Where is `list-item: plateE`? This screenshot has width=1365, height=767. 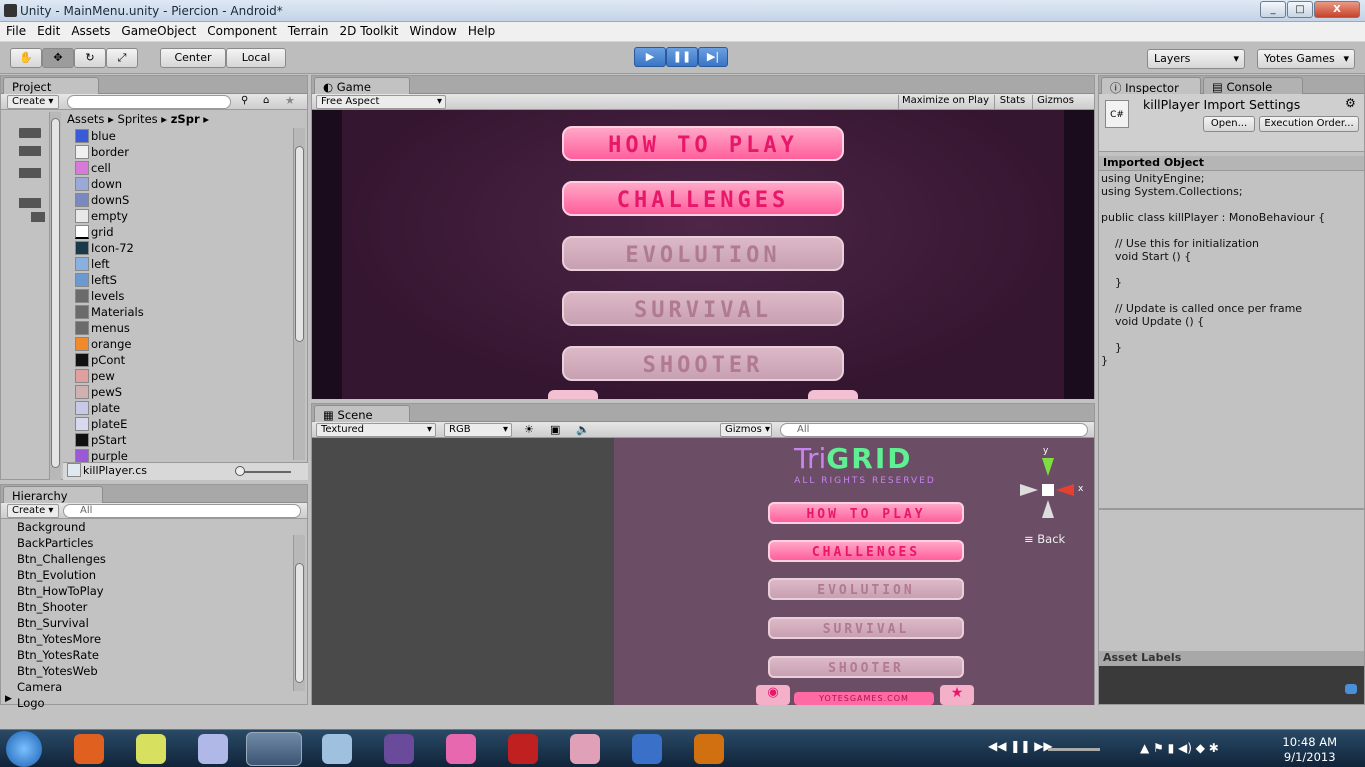 list-item: plateE is located at coordinates (109, 424).